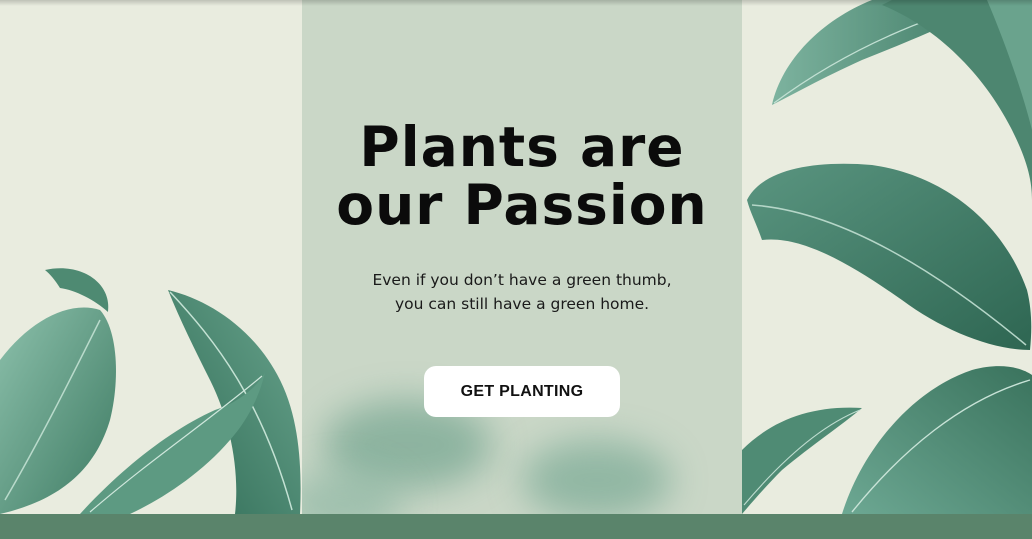  What do you see at coordinates (522, 280) in the screenshot?
I see `subtext-line-1: Even if you don’t have a green thumb,` at bounding box center [522, 280].